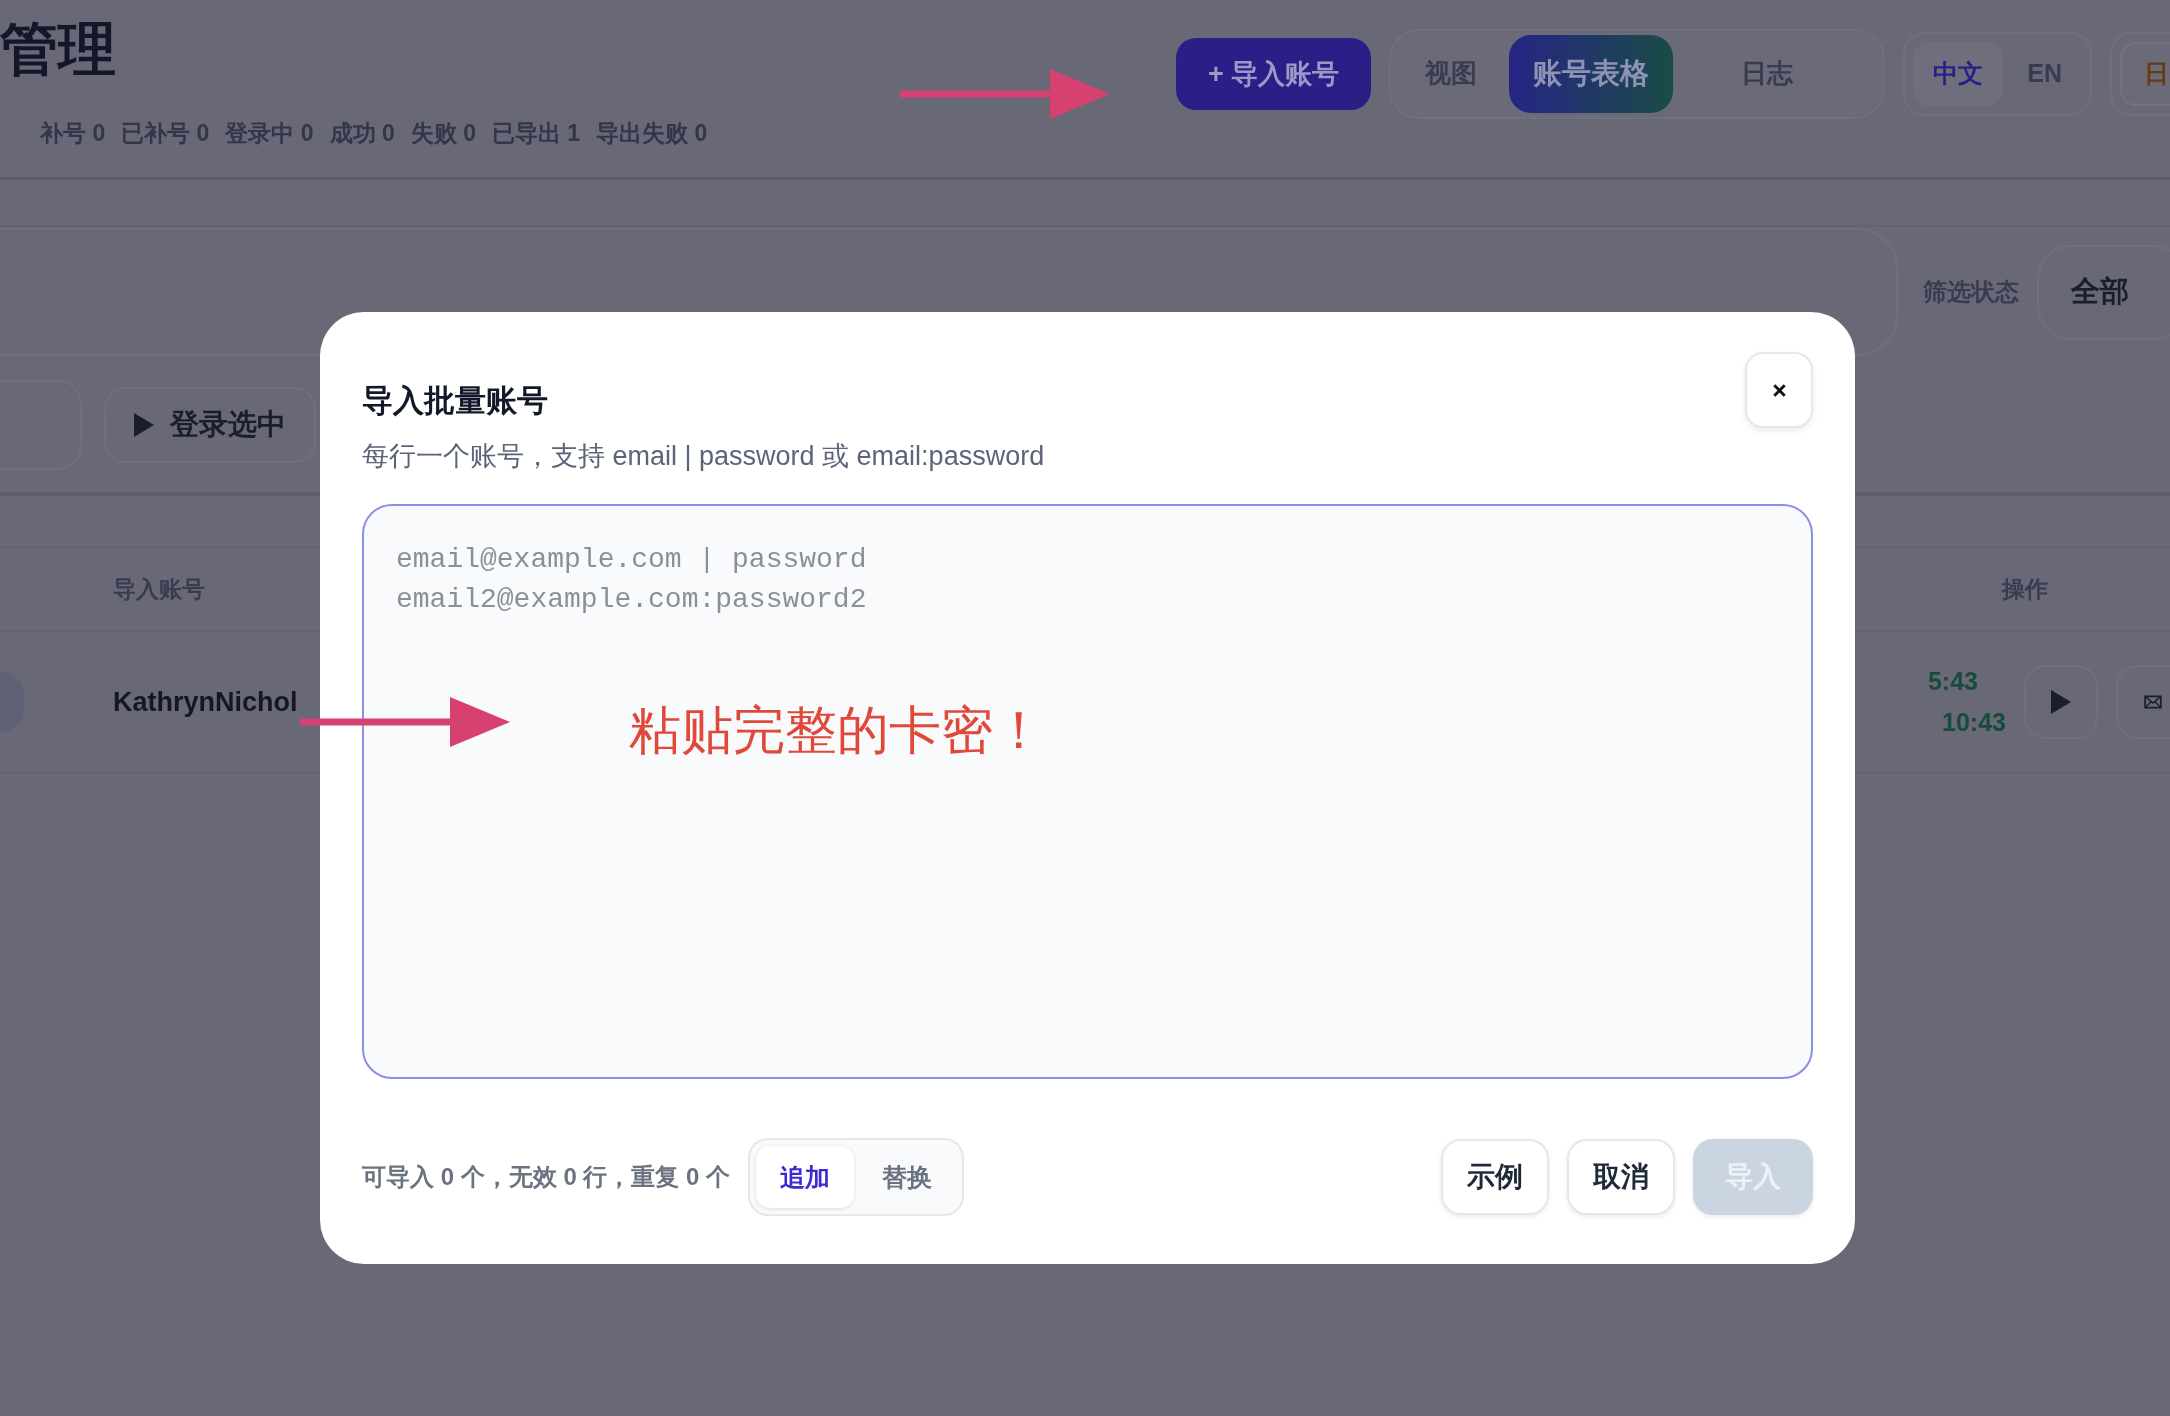 This screenshot has height=1416, width=2170. I want to click on import-account-button: + 导入账号, so click(1274, 73).